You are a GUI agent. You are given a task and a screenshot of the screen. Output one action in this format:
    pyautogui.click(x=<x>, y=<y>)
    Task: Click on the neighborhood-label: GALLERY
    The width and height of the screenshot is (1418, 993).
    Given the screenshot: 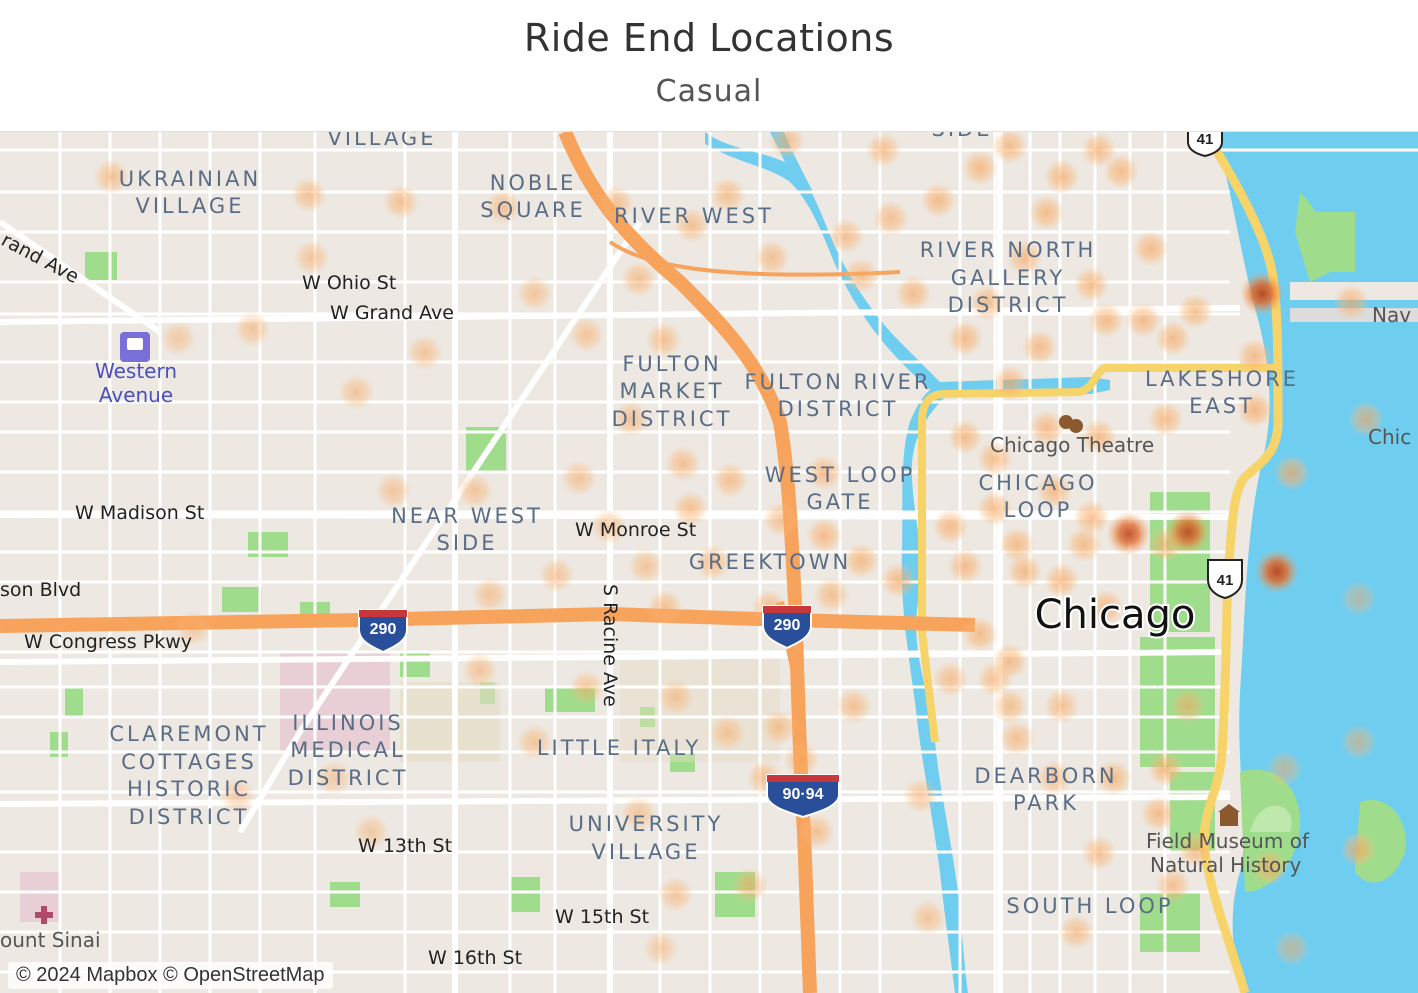 What is the action you would take?
    pyautogui.click(x=1008, y=278)
    